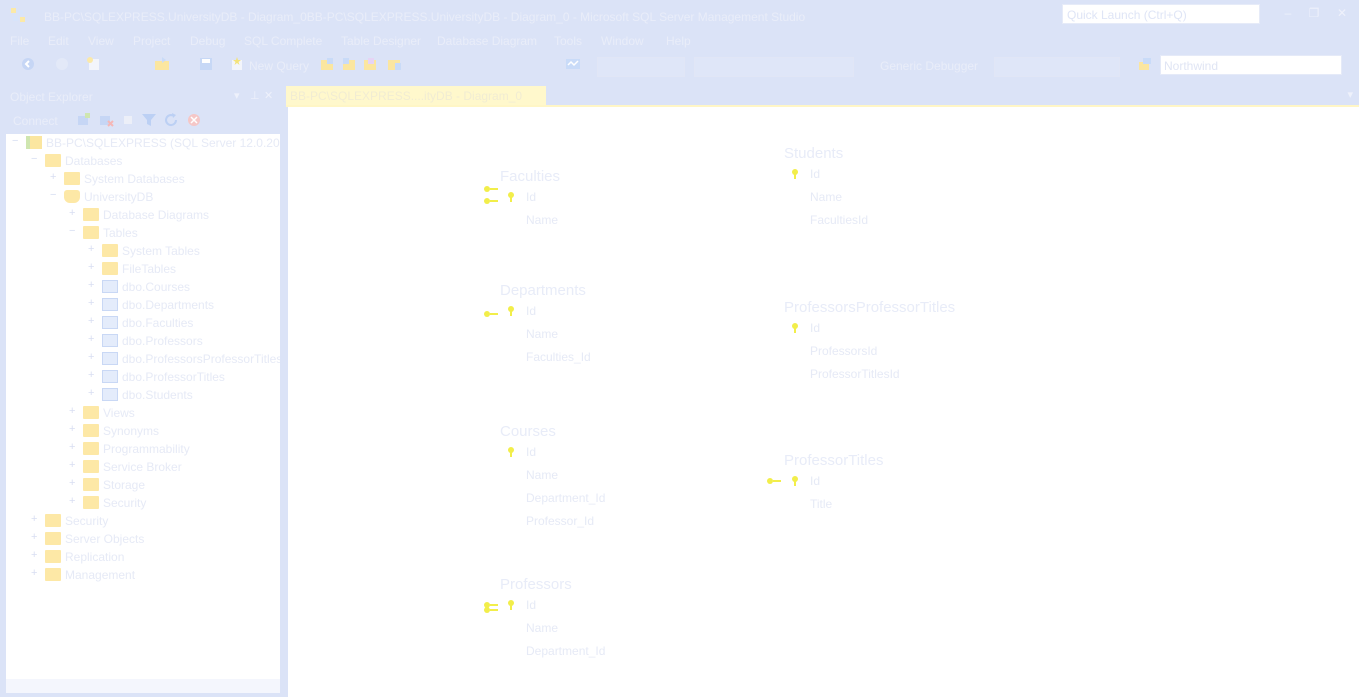 This screenshot has width=1359, height=697. What do you see at coordinates (610, 481) in the screenshot?
I see `table-courses: Courses Id Name Department_Id Professor_Id` at bounding box center [610, 481].